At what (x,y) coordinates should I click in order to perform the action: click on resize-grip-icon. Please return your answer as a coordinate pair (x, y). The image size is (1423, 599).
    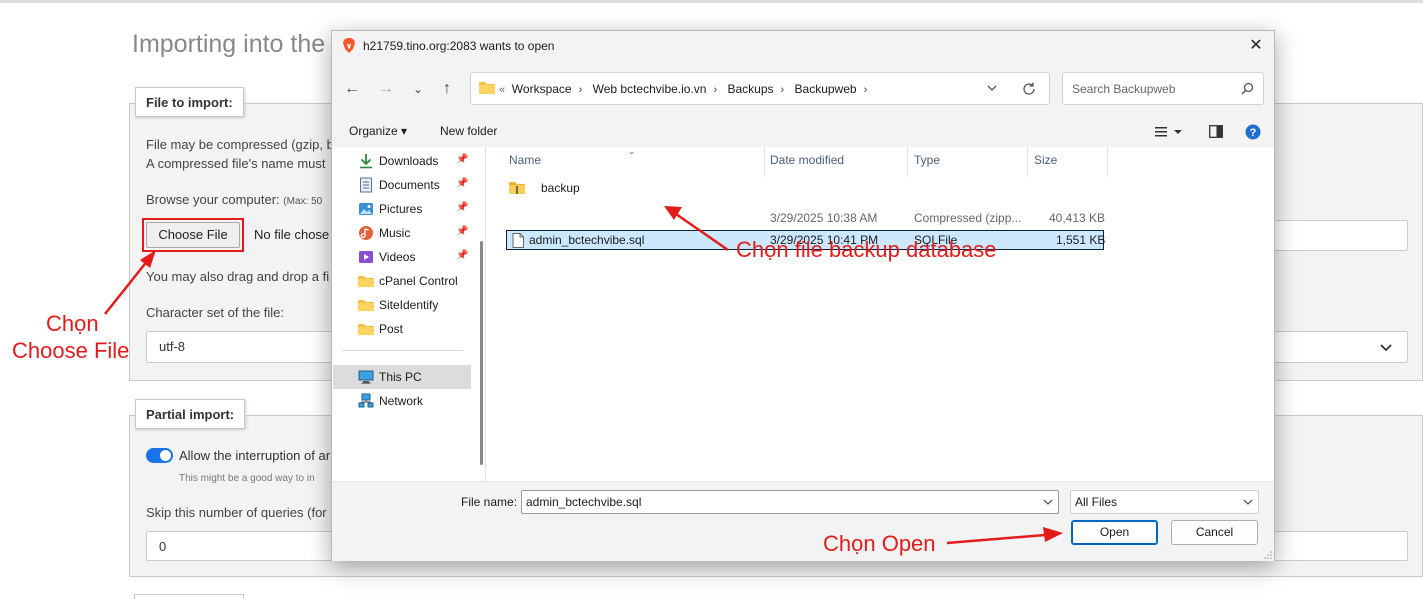
    Looking at the image, I should click on (1268, 555).